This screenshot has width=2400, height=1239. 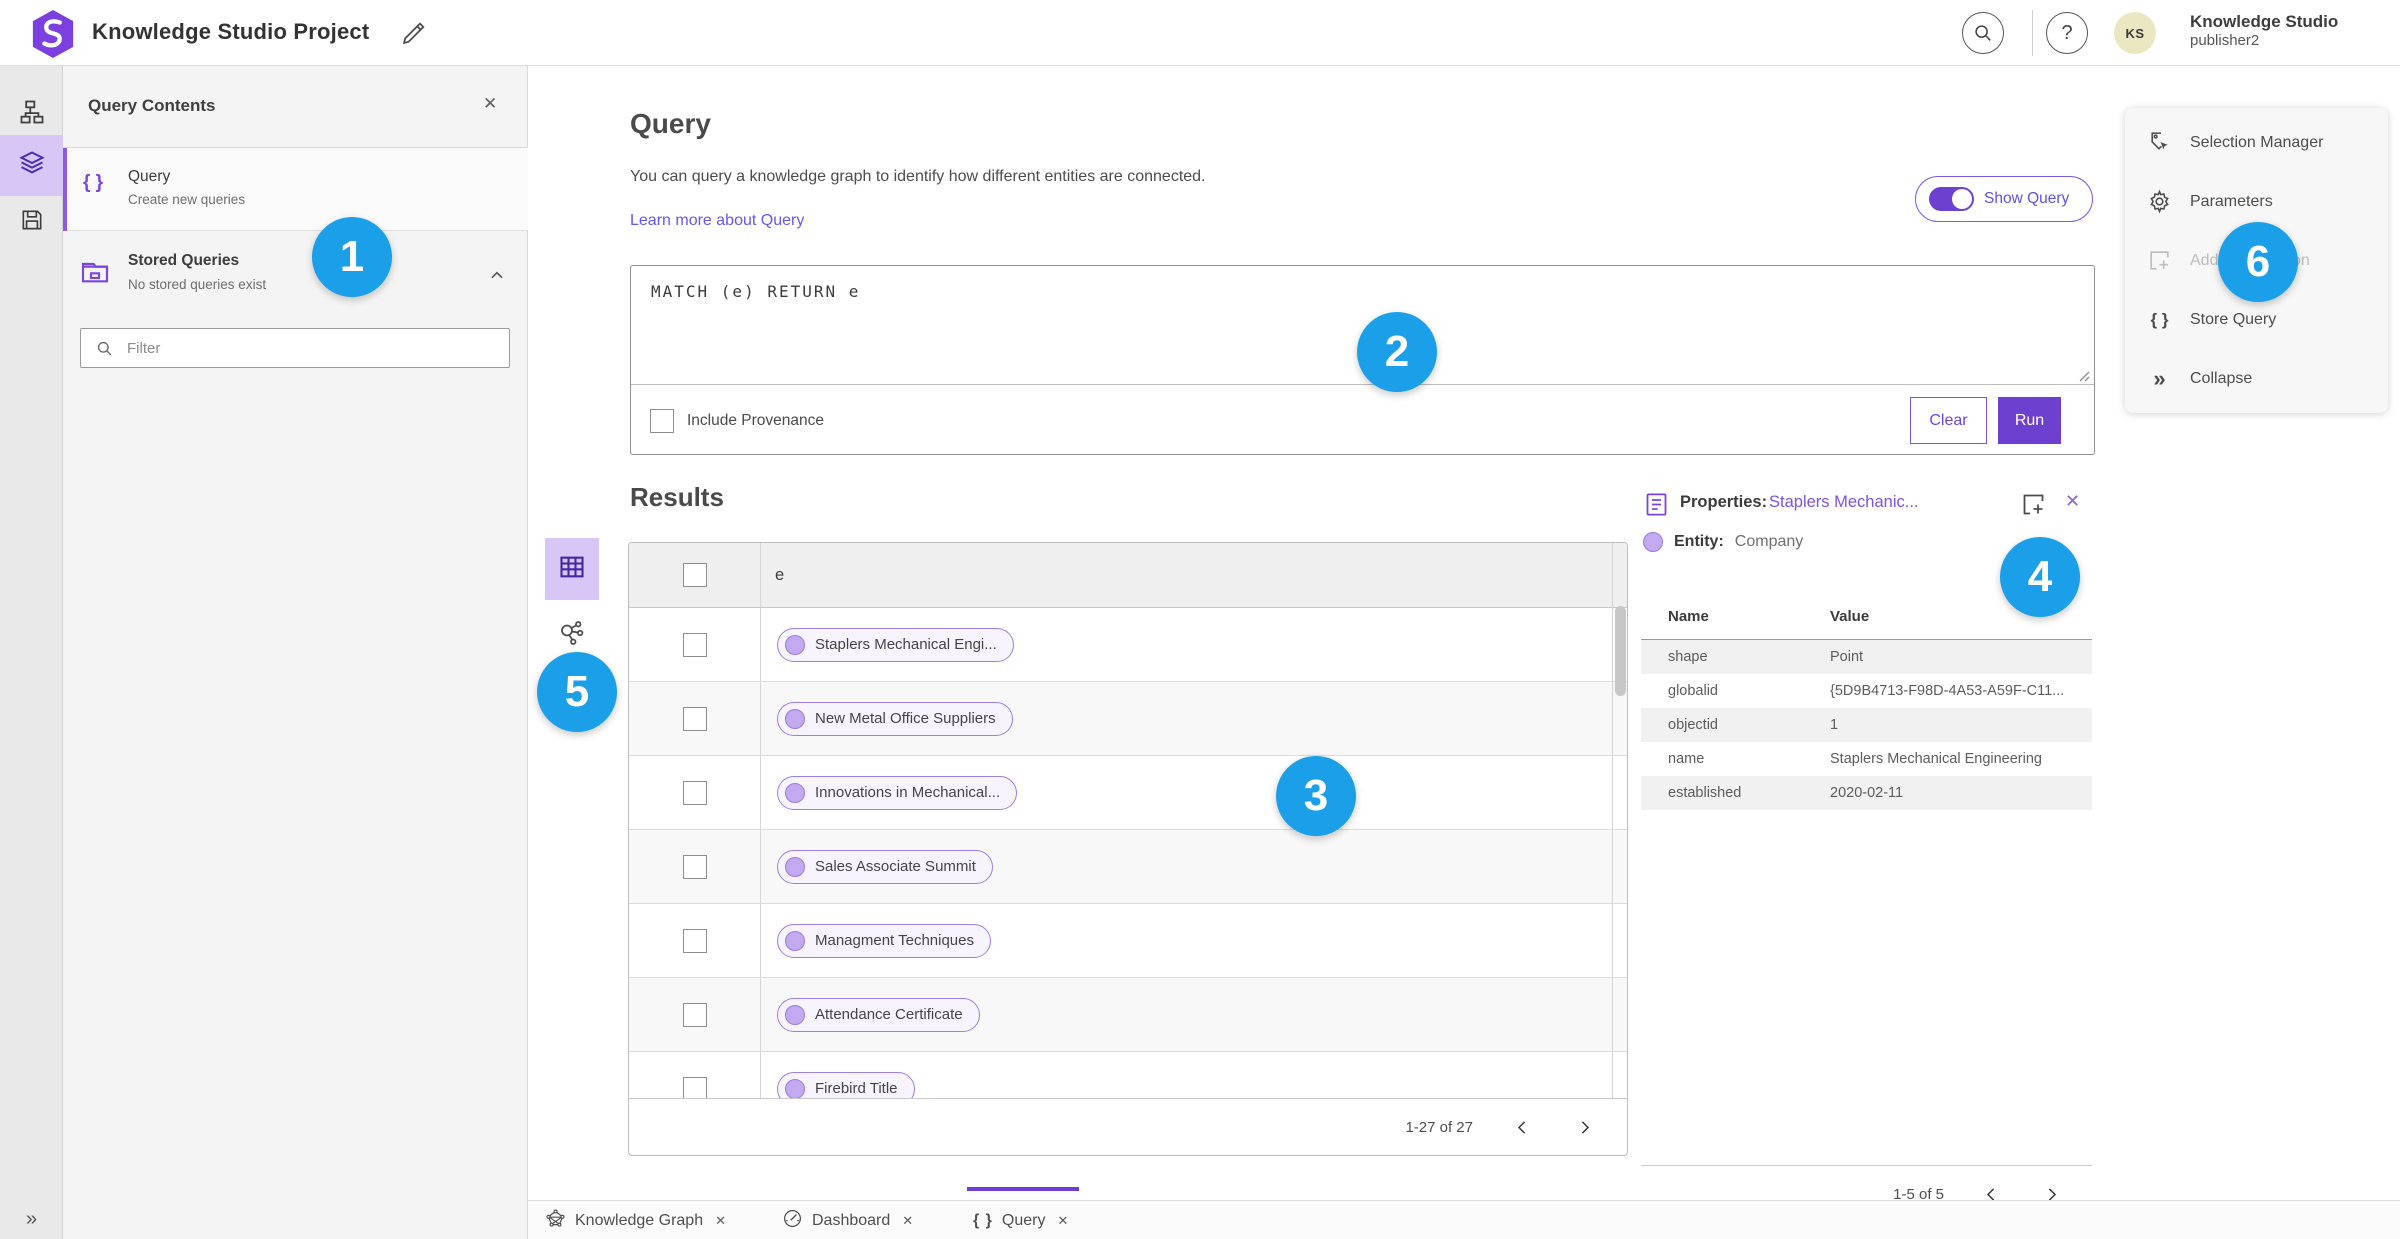 I want to click on entity-pill: Firebird Title, so click(x=846, y=1085).